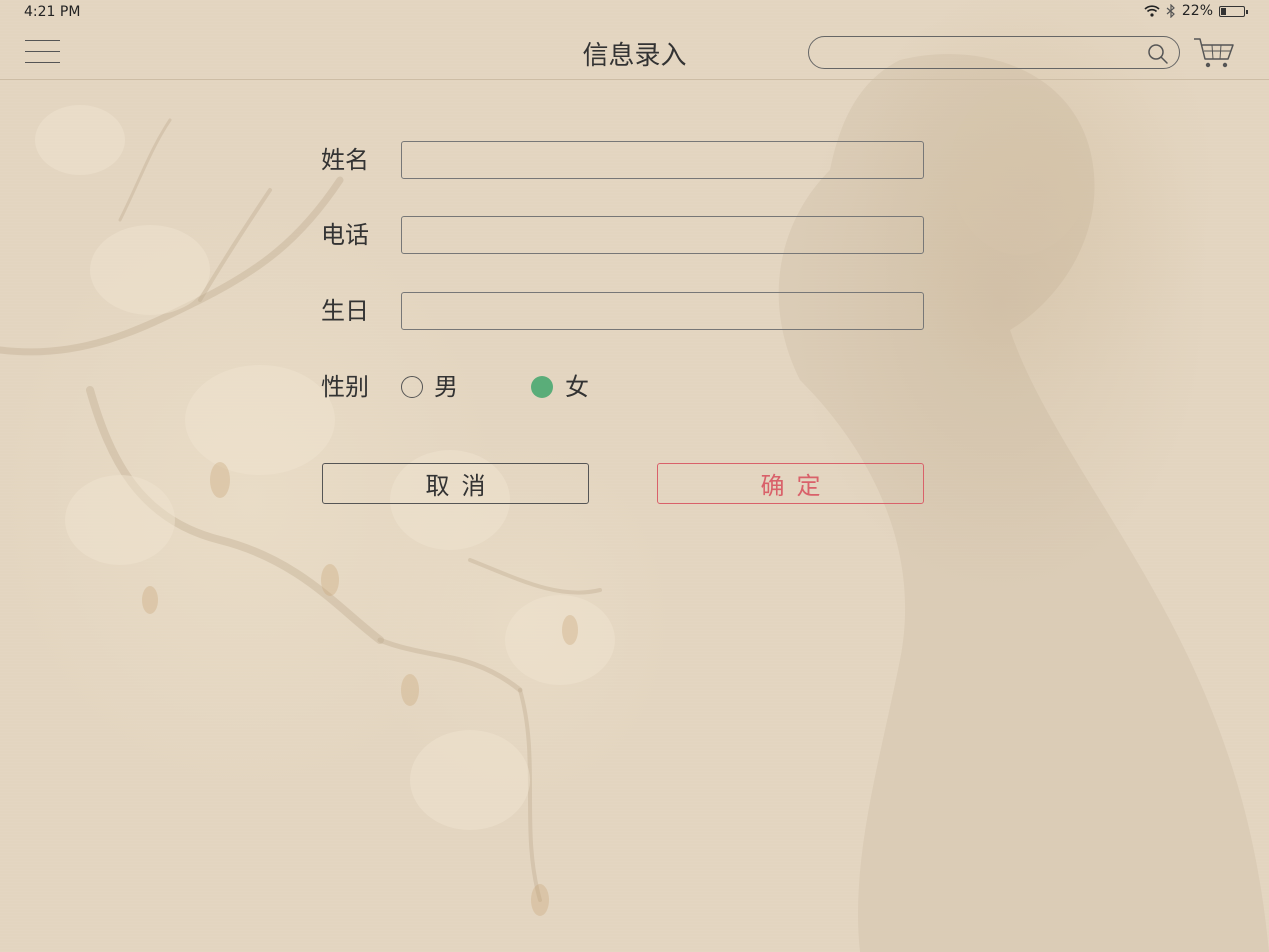  What do you see at coordinates (345, 311) in the screenshot?
I see `birthday-label: 生日` at bounding box center [345, 311].